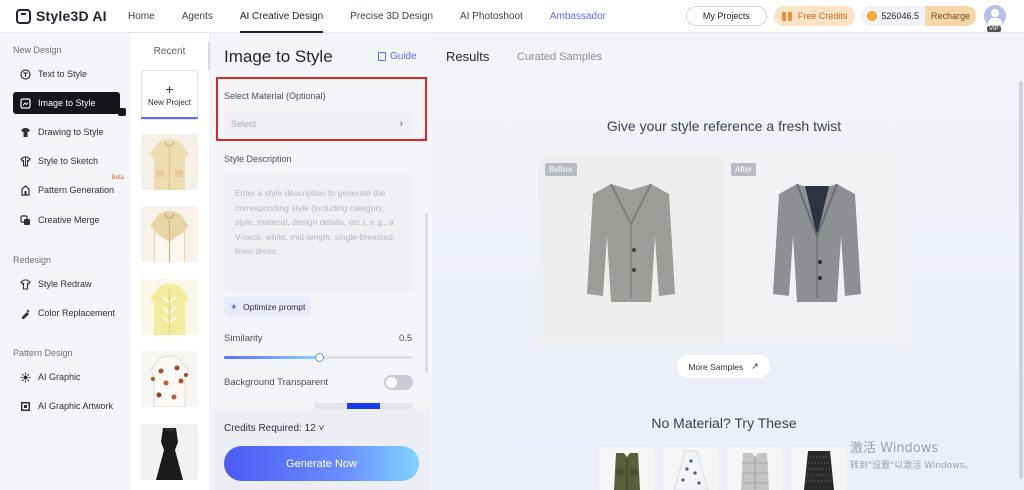 The height and width of the screenshot is (490, 1024). I want to click on nav-ai-photoshoot: AI Photoshoot, so click(491, 16).